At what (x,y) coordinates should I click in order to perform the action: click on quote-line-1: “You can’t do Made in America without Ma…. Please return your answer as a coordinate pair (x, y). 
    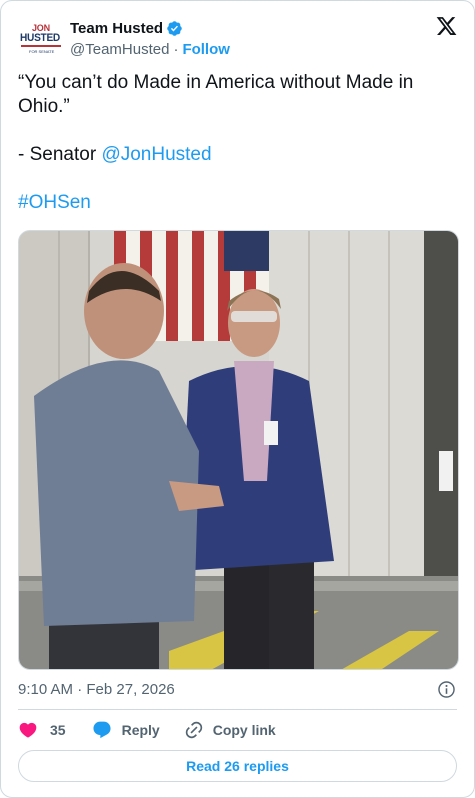
    Looking at the image, I should click on (216, 82).